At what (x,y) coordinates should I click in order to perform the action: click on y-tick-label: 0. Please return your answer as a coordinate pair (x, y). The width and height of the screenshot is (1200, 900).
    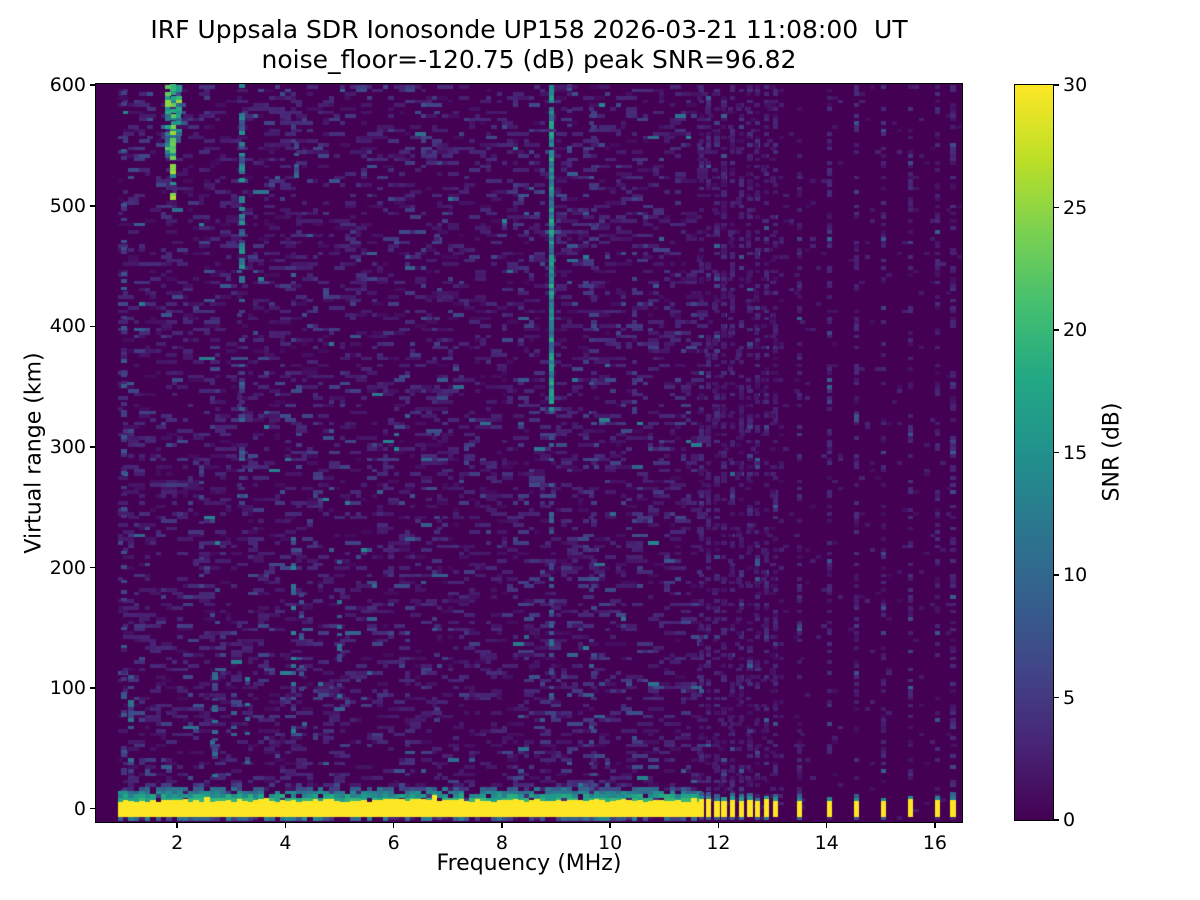
    Looking at the image, I should click on (79, 808).